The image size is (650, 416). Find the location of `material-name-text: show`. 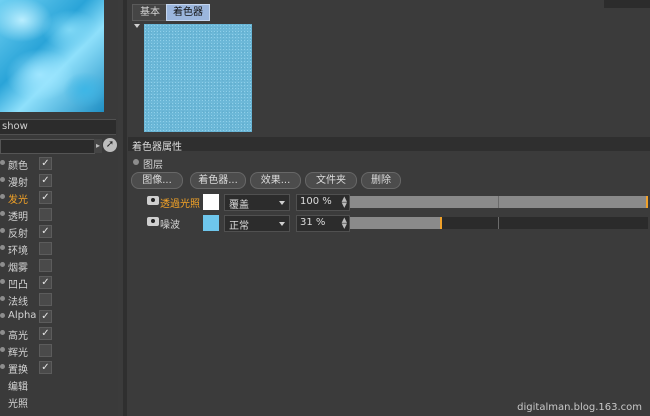

material-name-text: show is located at coordinates (15, 126).